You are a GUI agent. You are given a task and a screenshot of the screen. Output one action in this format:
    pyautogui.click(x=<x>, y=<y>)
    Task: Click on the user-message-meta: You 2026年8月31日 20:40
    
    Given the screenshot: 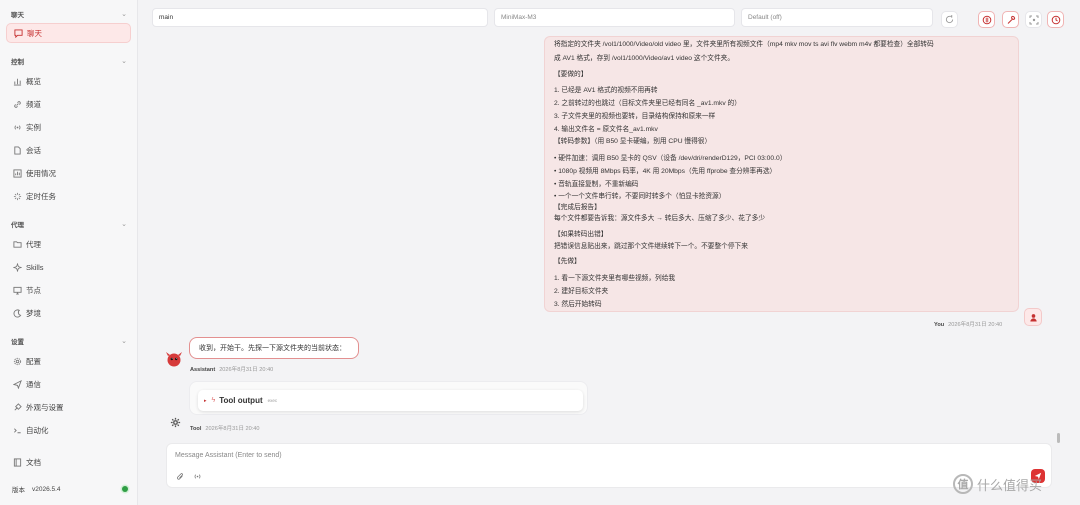 What is the action you would take?
    pyautogui.click(x=968, y=325)
    